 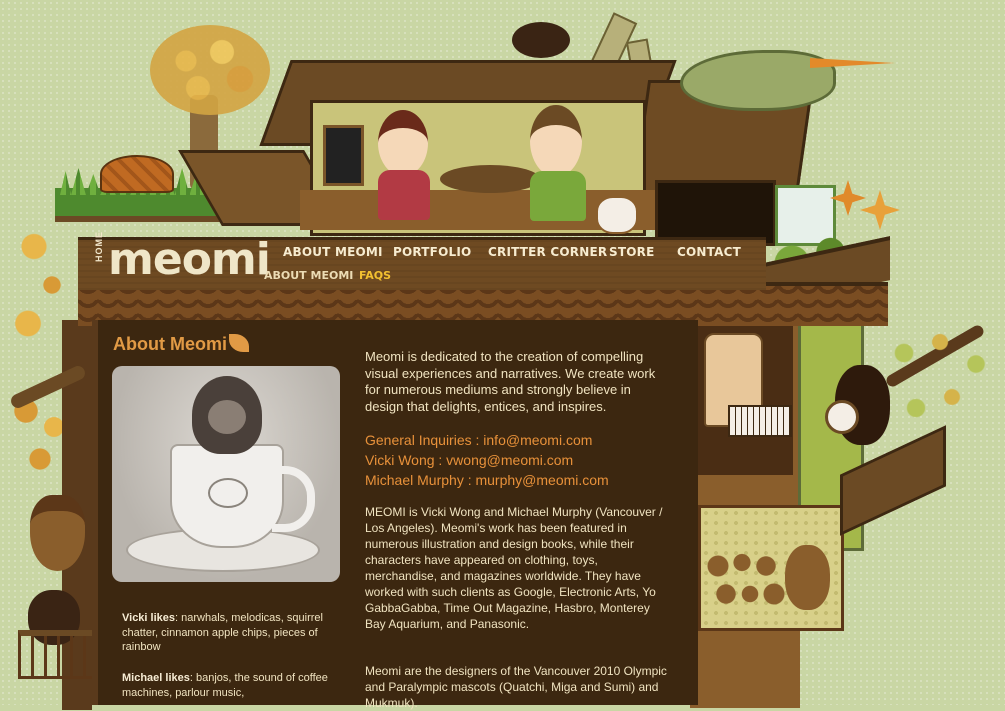 What do you see at coordinates (308, 275) in the screenshot?
I see `subnav-about-meomi: ABOUT MEOMI` at bounding box center [308, 275].